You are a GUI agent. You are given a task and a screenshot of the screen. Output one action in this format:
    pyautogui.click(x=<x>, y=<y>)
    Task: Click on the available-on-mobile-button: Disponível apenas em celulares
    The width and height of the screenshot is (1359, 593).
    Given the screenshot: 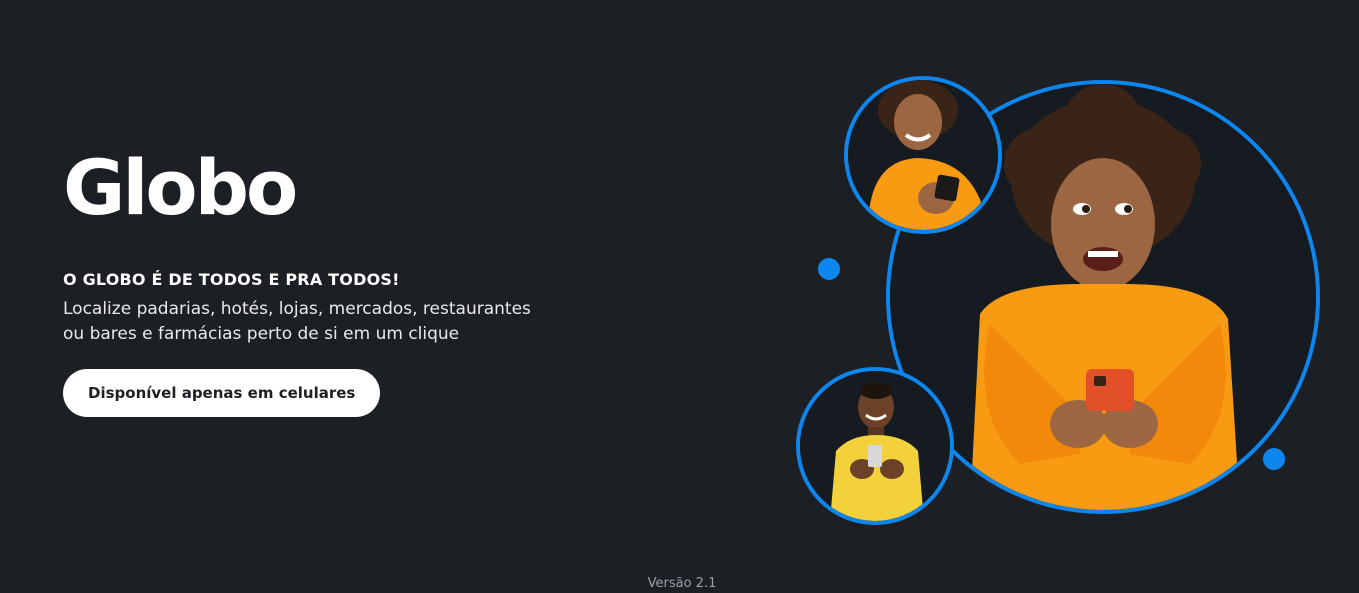 What is the action you would take?
    pyautogui.click(x=222, y=393)
    